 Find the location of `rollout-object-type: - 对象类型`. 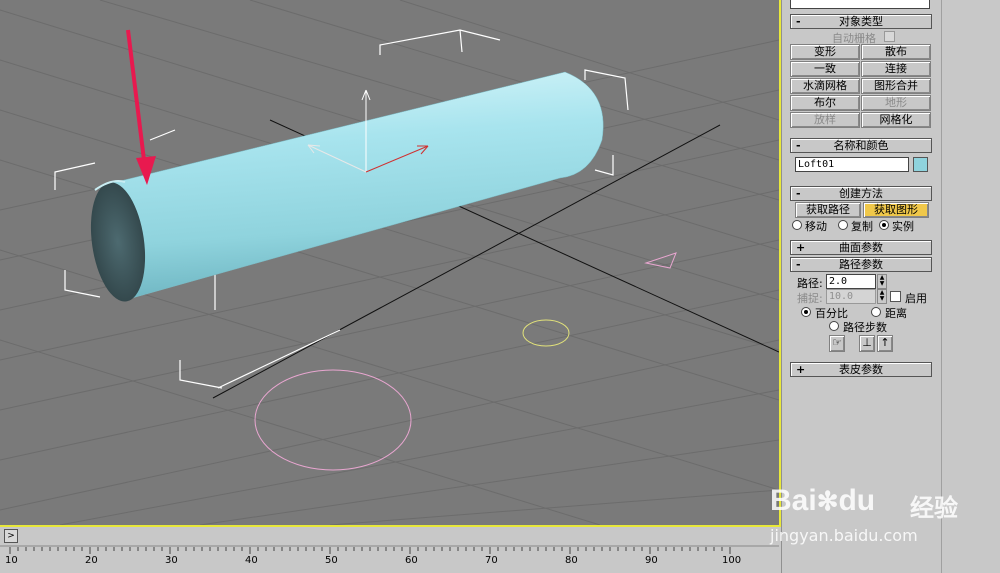

rollout-object-type: - 对象类型 is located at coordinates (861, 21).